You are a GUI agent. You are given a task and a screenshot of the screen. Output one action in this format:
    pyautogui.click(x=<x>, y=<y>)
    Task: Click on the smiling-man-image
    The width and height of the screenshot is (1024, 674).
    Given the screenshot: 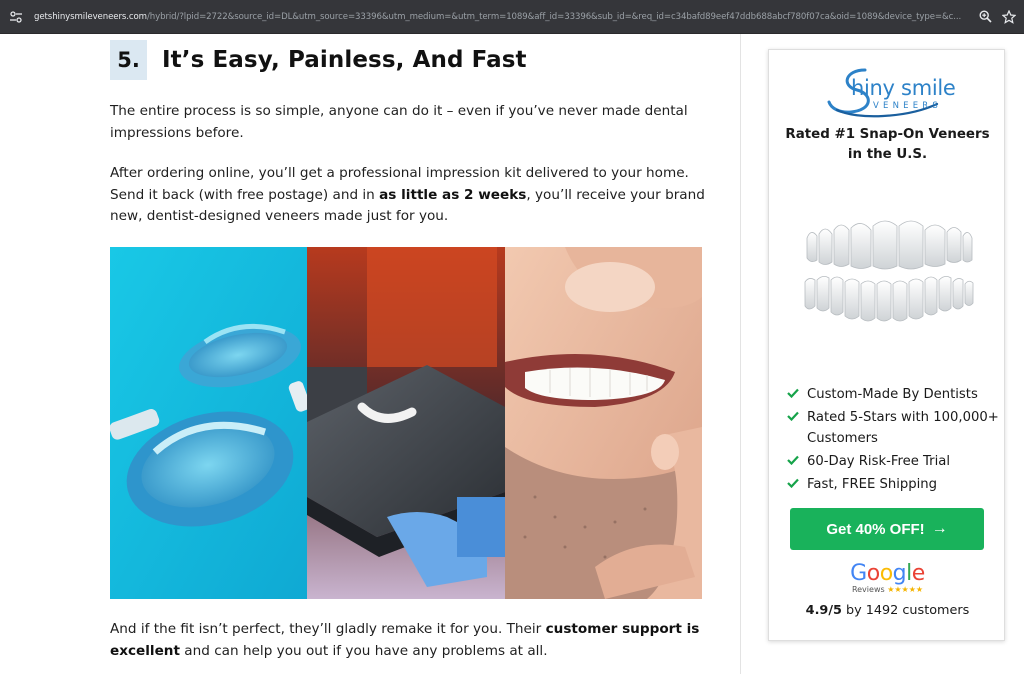 What is the action you would take?
    pyautogui.click(x=603, y=423)
    